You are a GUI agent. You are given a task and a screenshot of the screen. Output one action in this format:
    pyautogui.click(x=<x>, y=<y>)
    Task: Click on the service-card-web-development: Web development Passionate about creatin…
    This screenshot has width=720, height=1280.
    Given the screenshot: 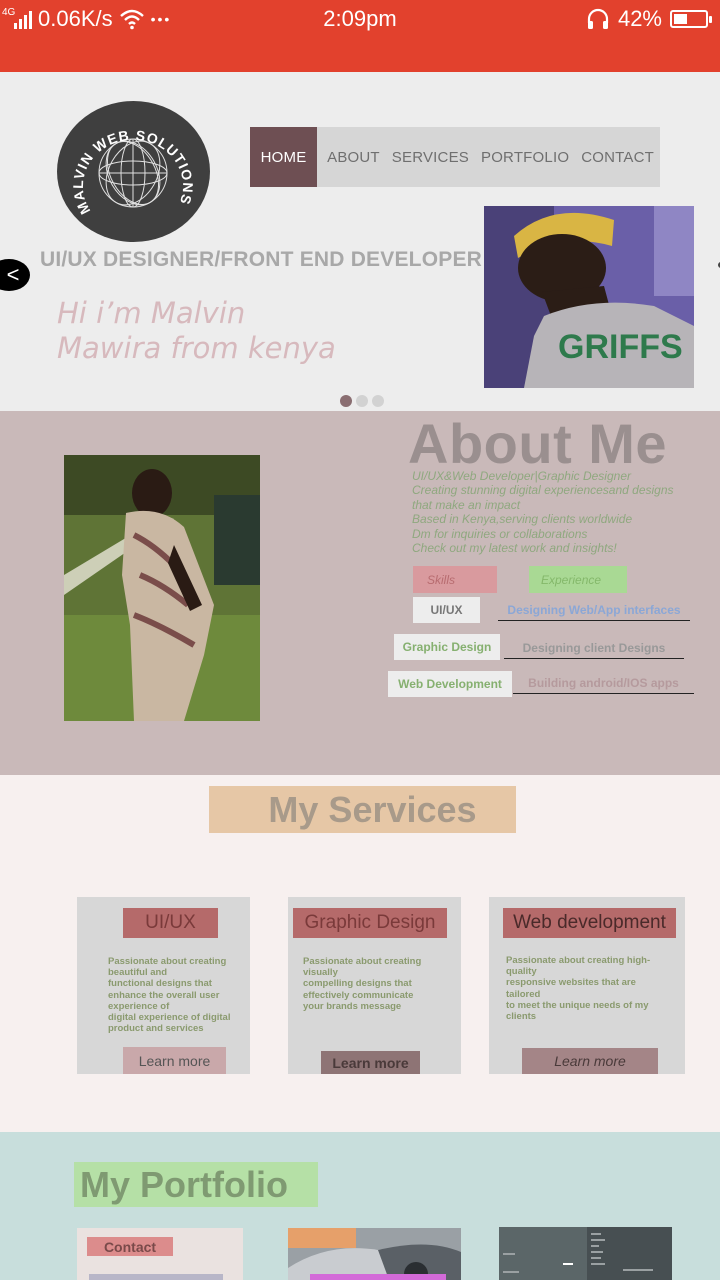 What is the action you would take?
    pyautogui.click(x=587, y=985)
    